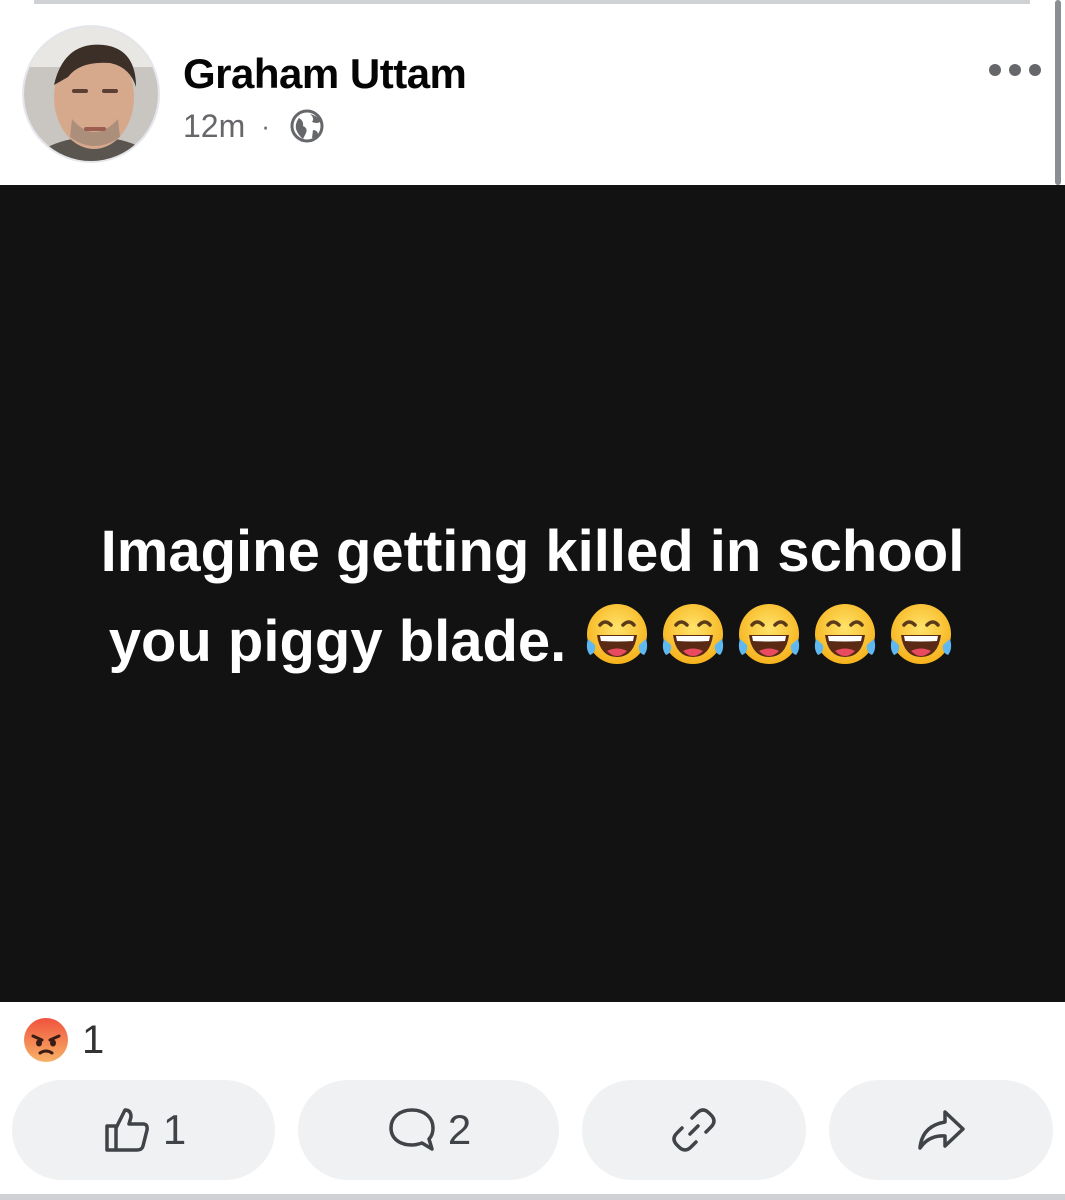 This screenshot has height=1200, width=1065. I want to click on post-meta: 12m ·, so click(253, 126).